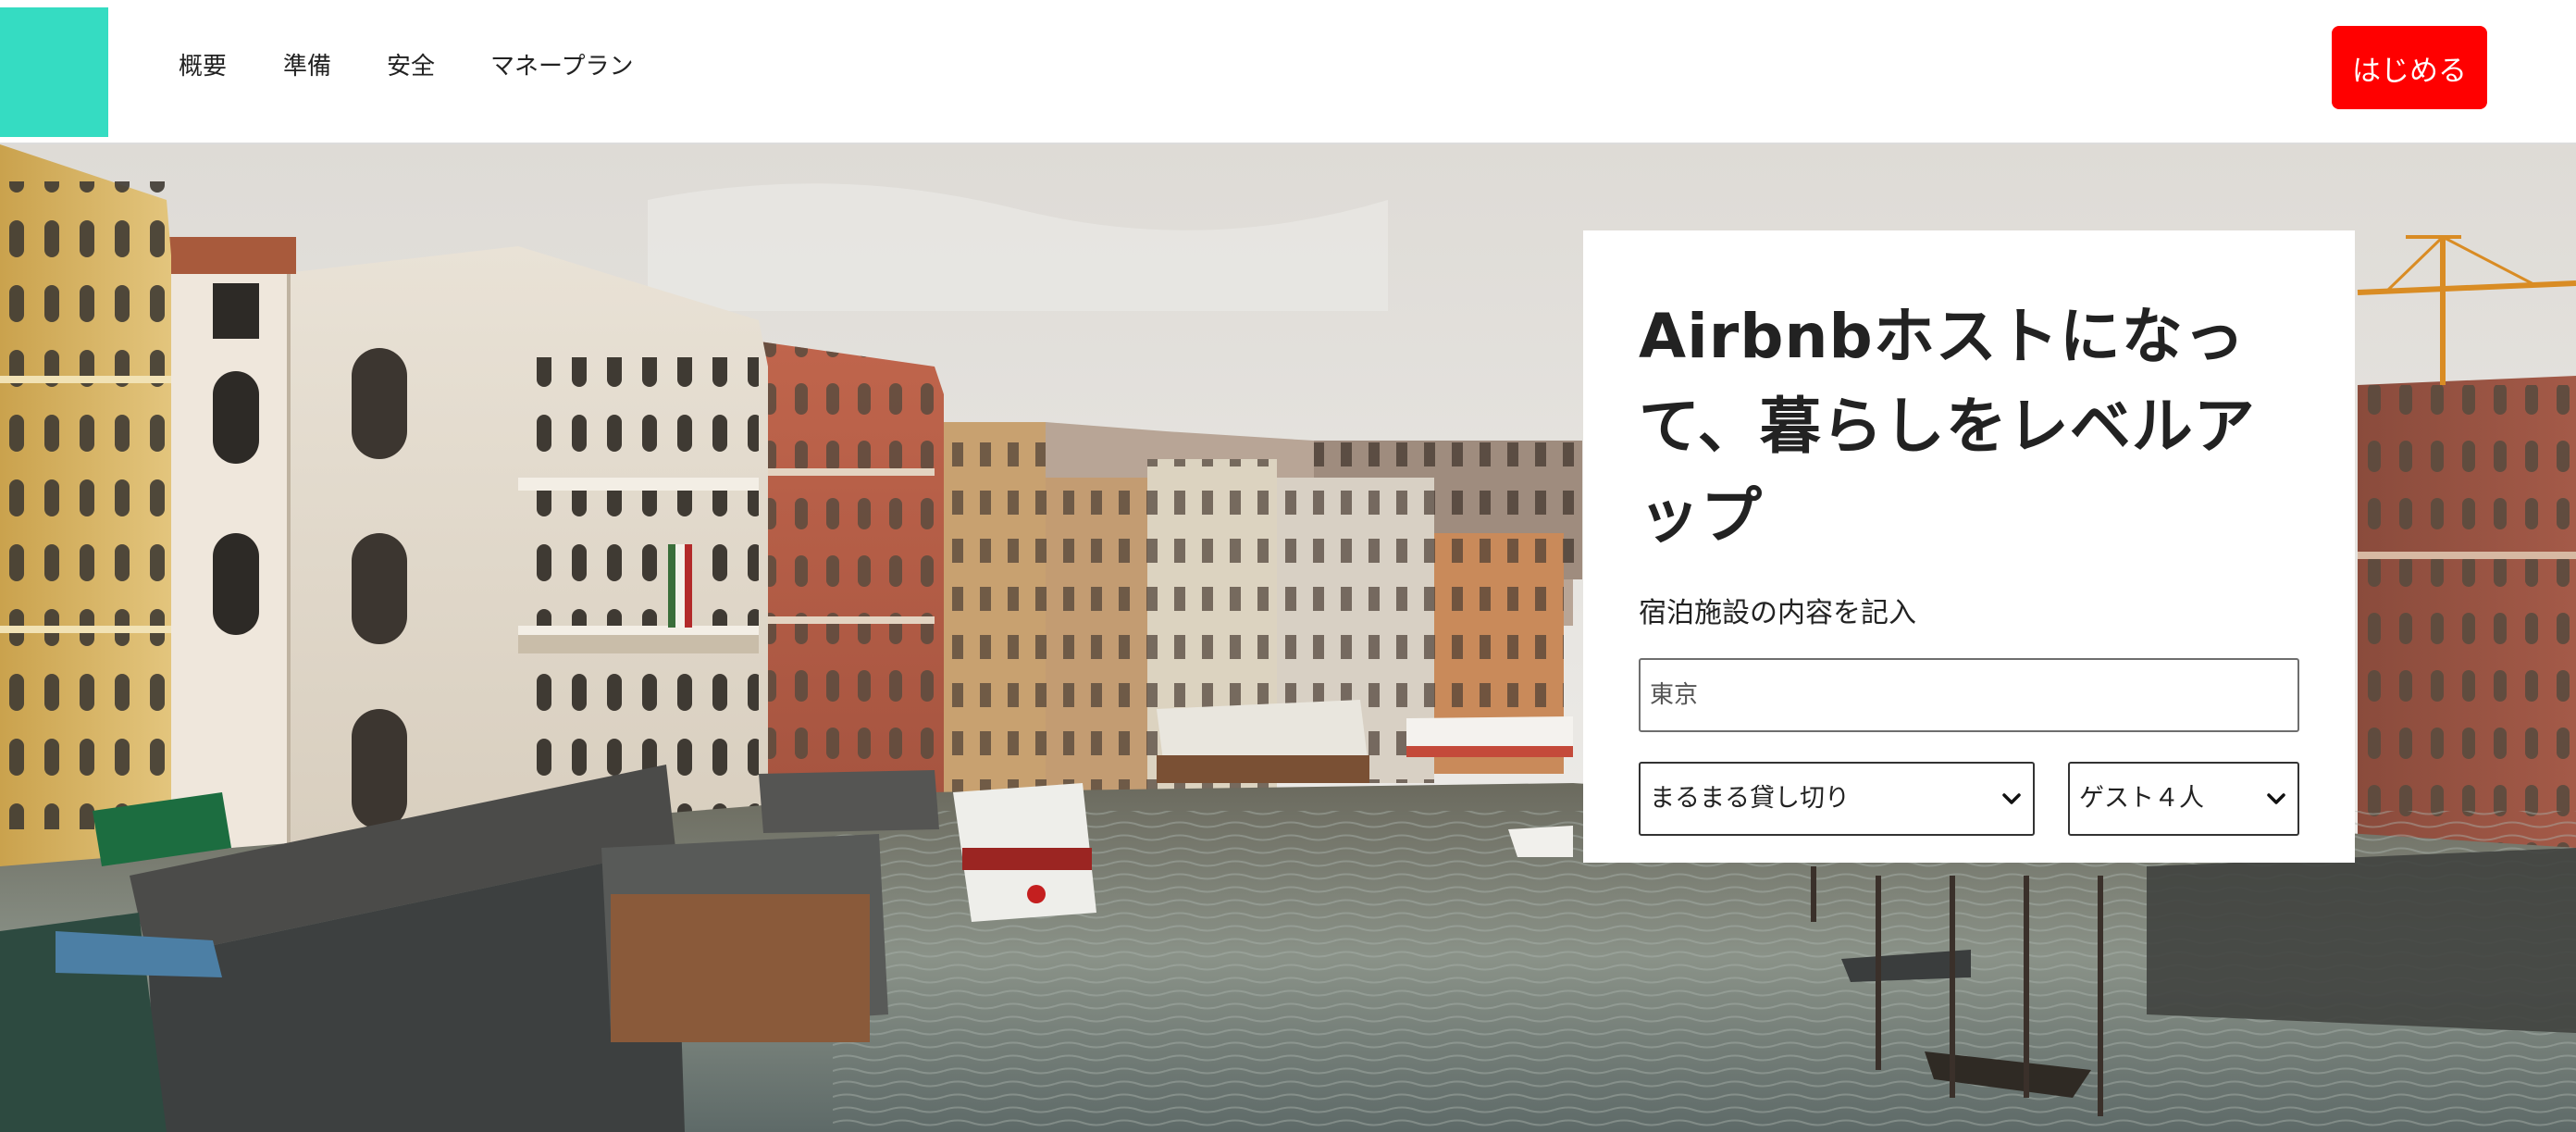  Describe the element at coordinates (203, 66) in the screenshot. I see `nav-item-overview: 概要` at that location.